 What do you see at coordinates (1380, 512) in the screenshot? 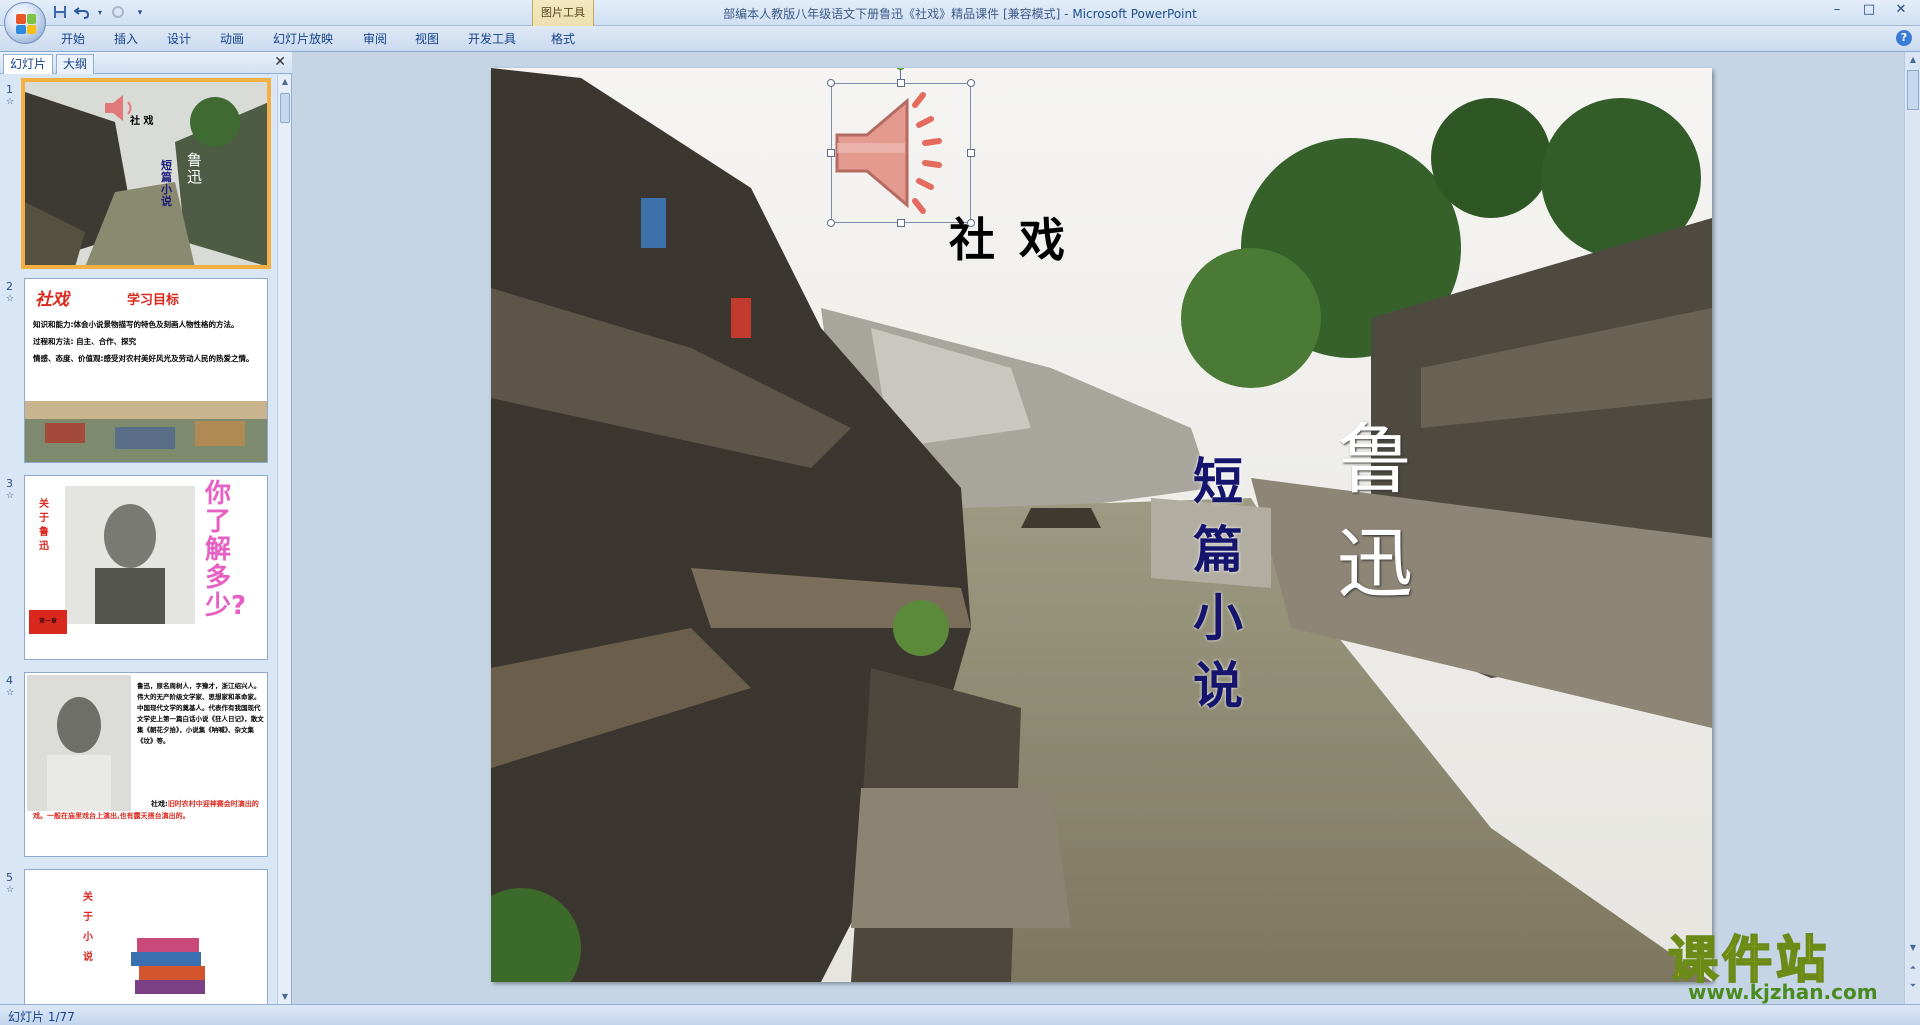
I see `slide-author: 鲁迅` at bounding box center [1380, 512].